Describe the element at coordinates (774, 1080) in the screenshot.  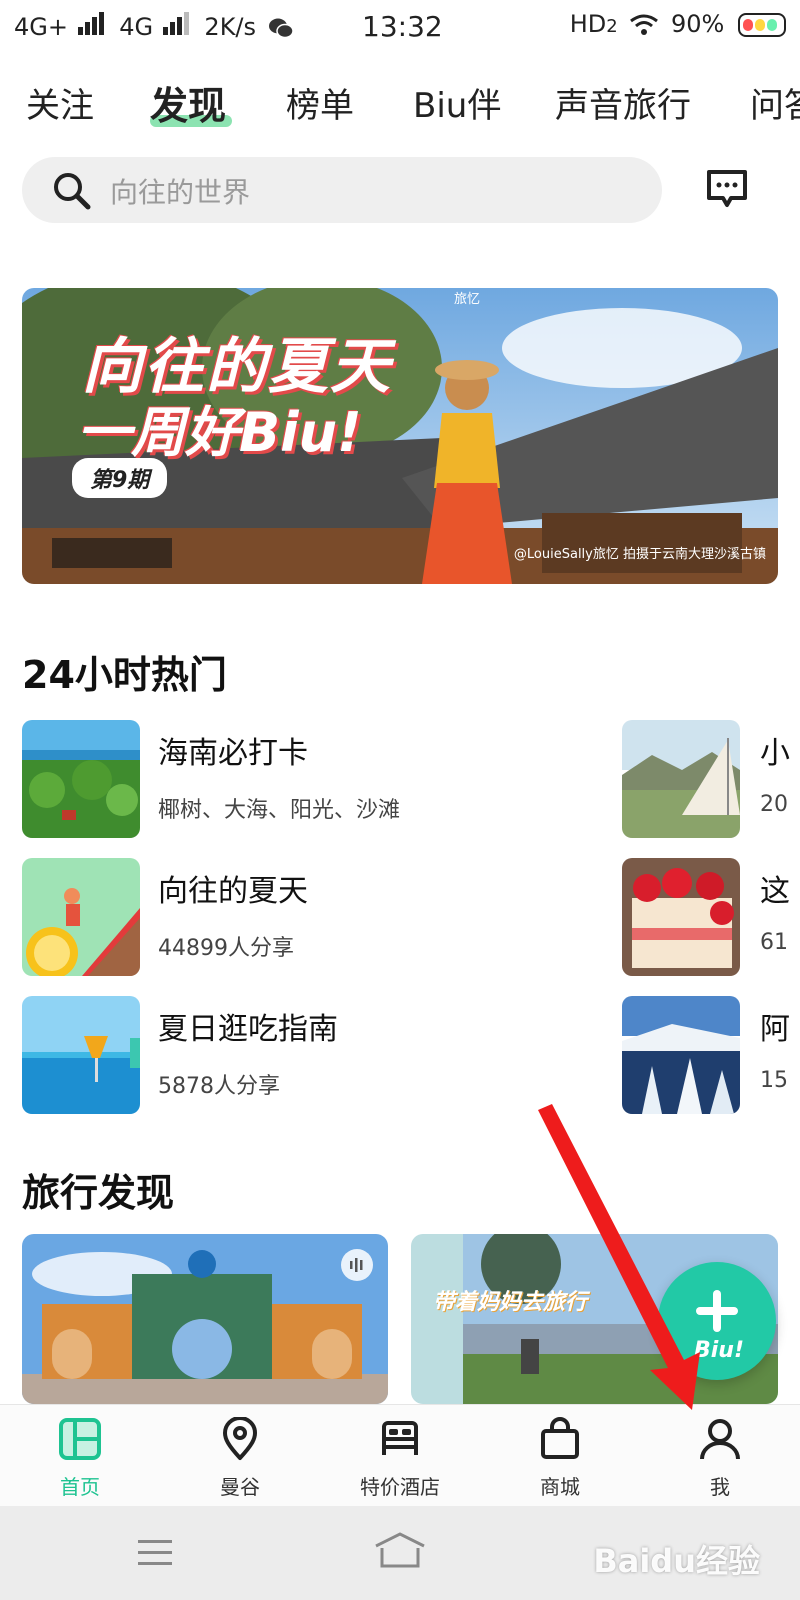
I see `hot-item-subtitle: 15` at that location.